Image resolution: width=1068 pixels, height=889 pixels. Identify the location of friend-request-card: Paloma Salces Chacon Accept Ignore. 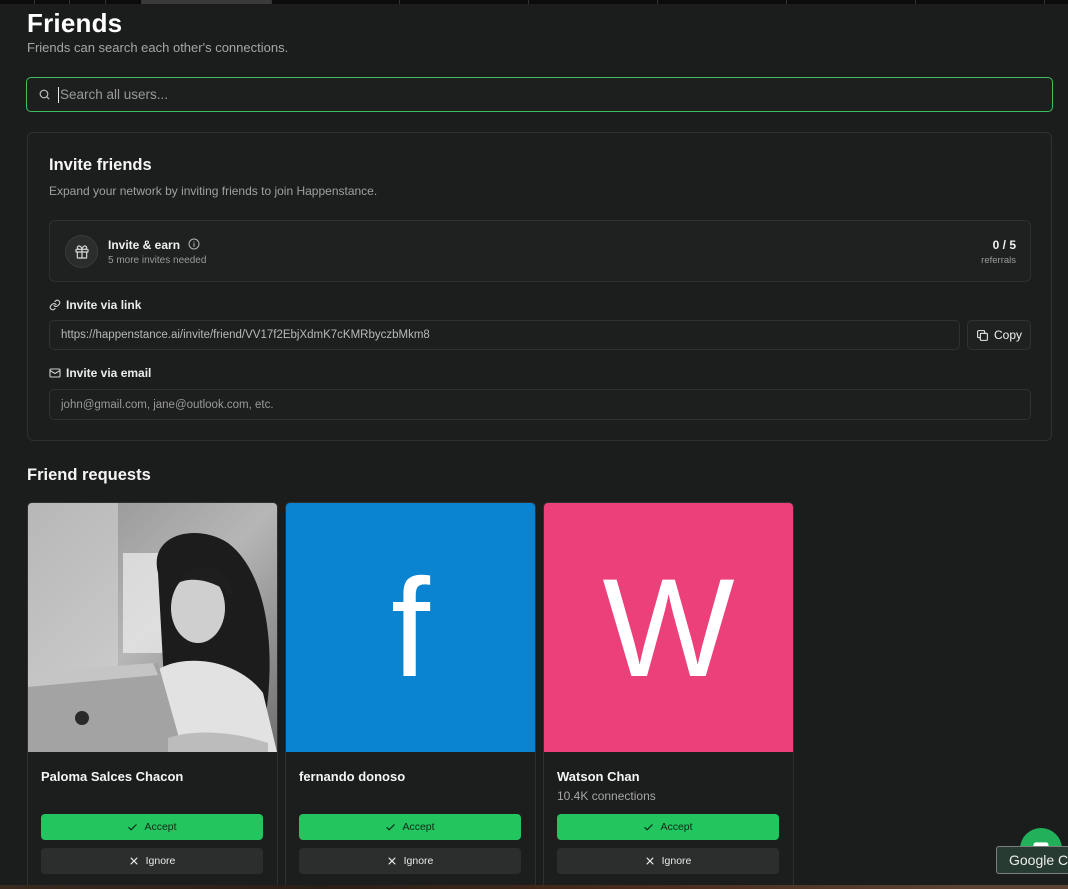
(152, 695).